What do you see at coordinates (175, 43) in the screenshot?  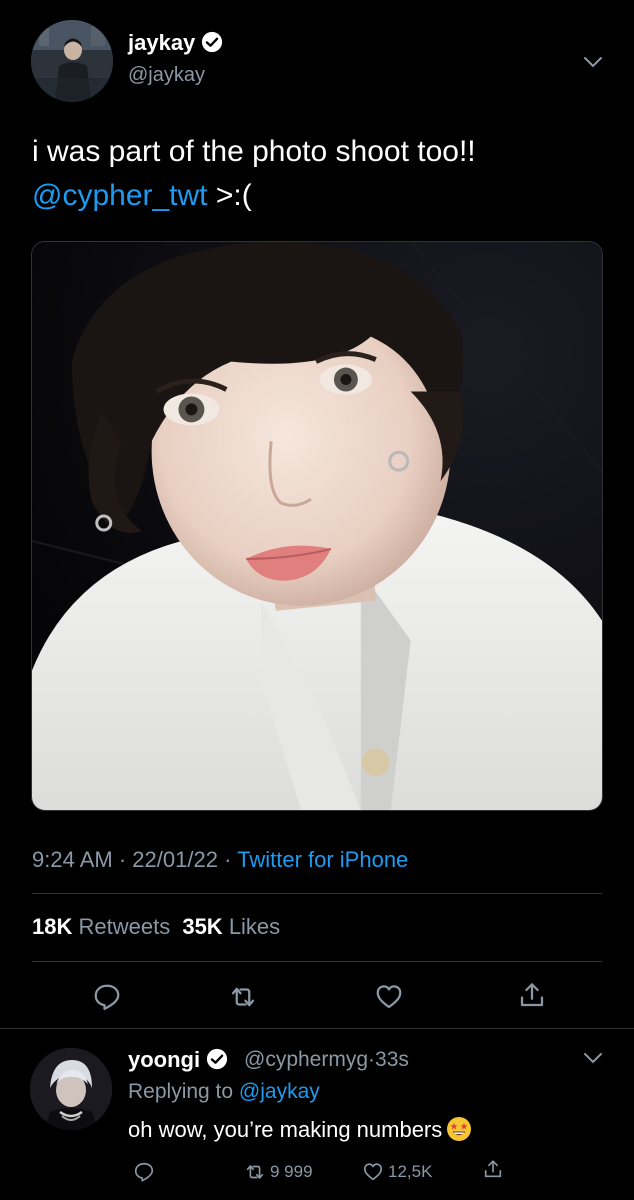 I see `author-name: jaykay` at bounding box center [175, 43].